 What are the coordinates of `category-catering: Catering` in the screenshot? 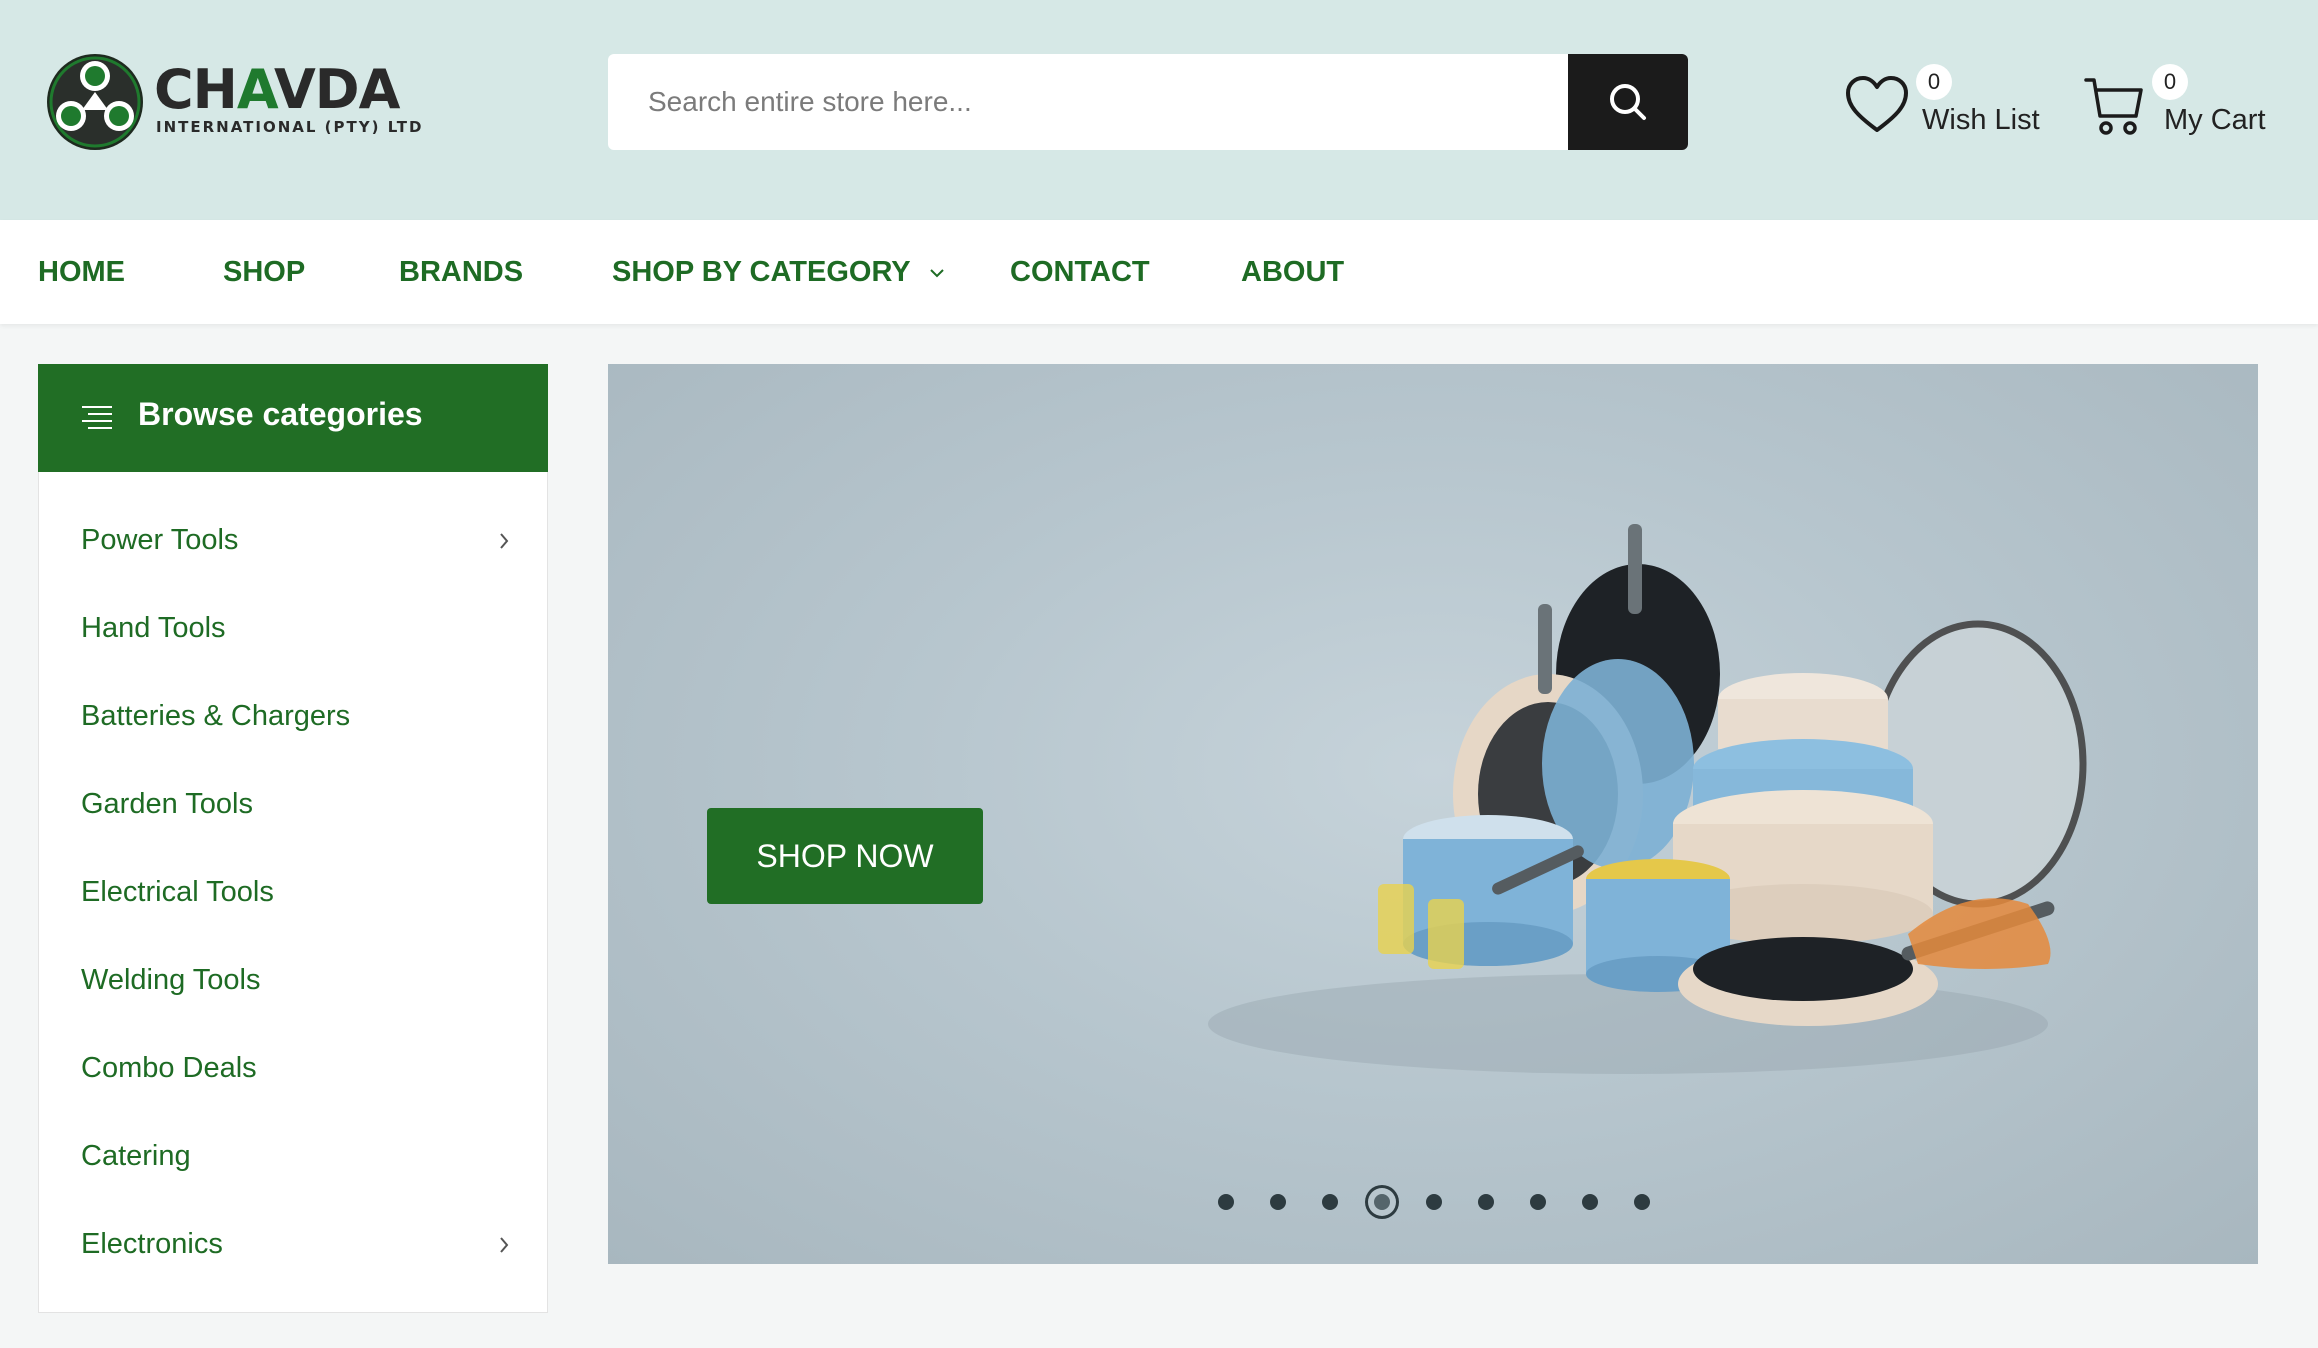 It's located at (293, 1157).